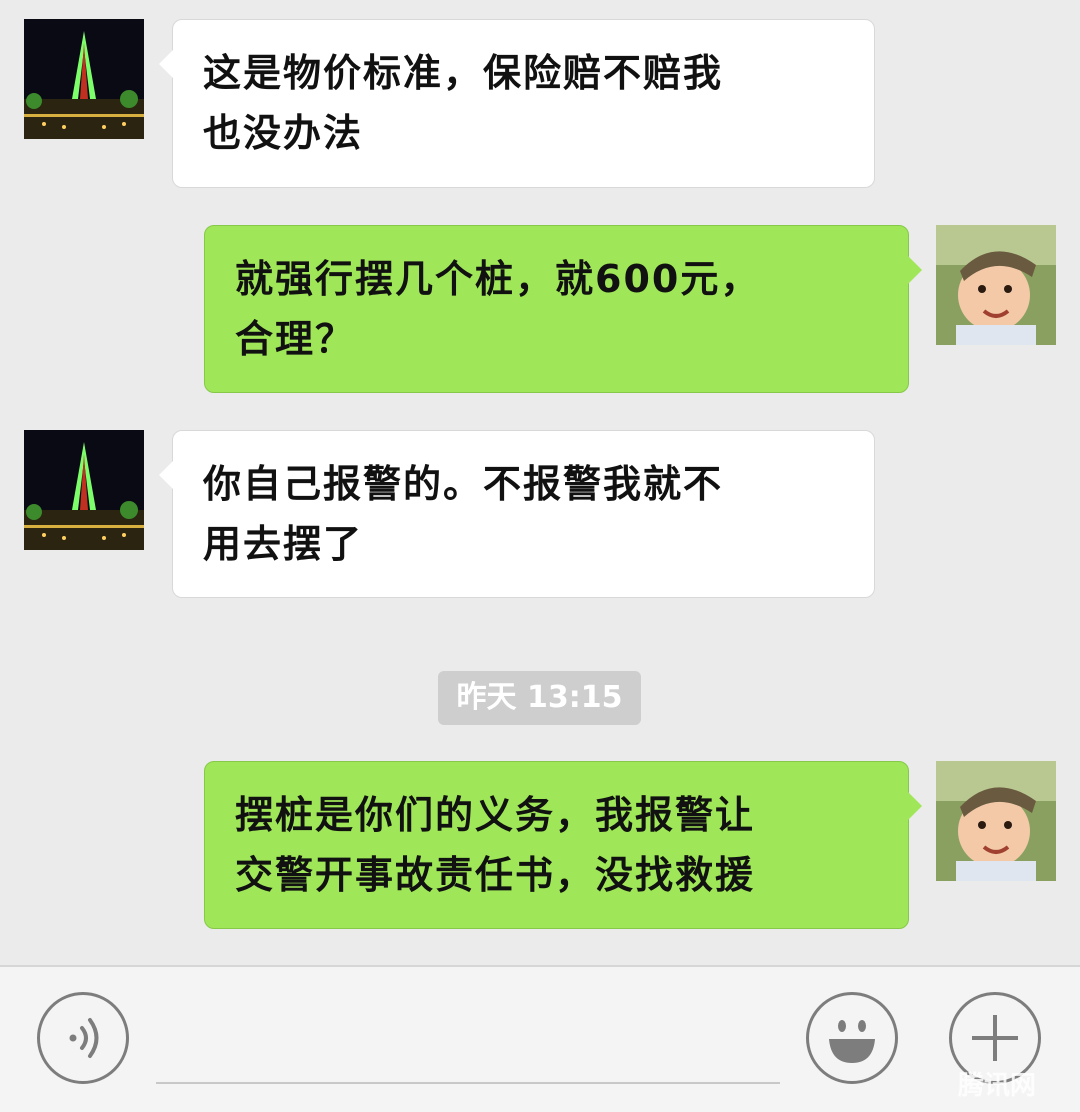  I want to click on emoji-button, so click(852, 1038).